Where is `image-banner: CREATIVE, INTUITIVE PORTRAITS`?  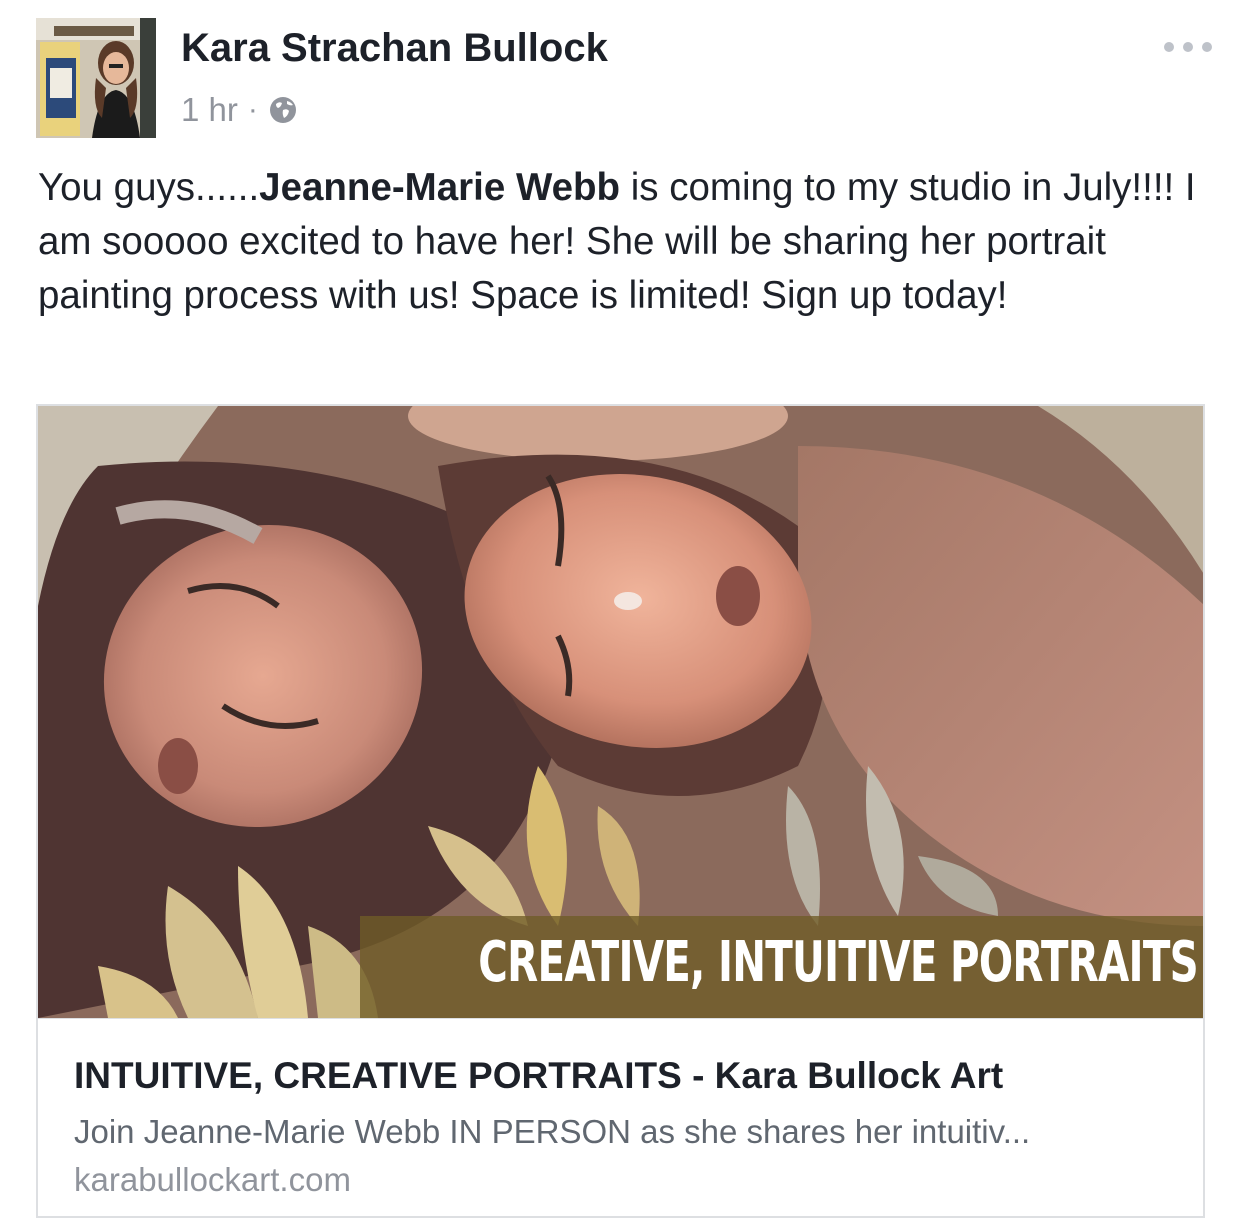 image-banner: CREATIVE, INTUITIVE PORTRAITS is located at coordinates (781, 967).